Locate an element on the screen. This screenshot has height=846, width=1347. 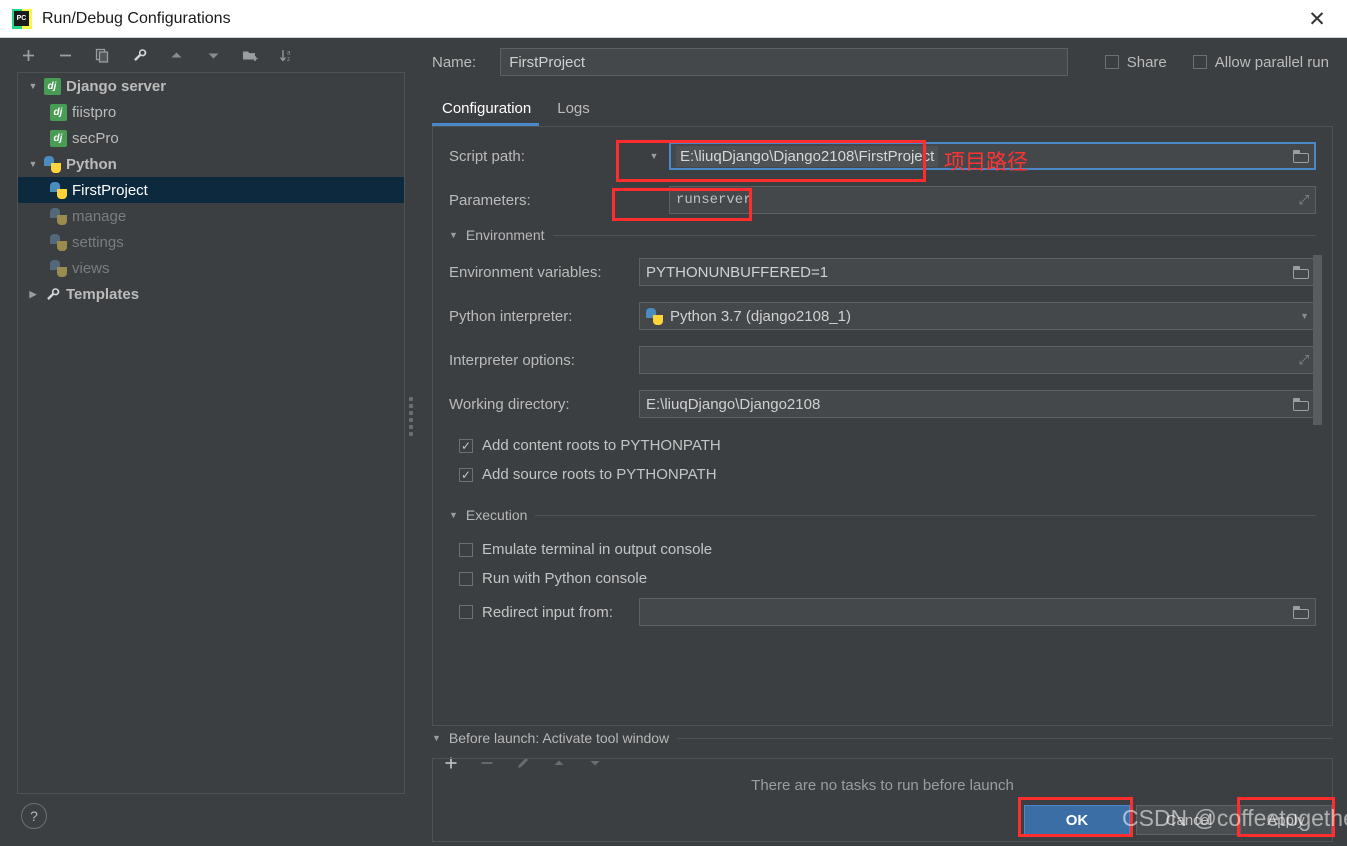
form-scrollbar is located at coordinates (1317, 340).